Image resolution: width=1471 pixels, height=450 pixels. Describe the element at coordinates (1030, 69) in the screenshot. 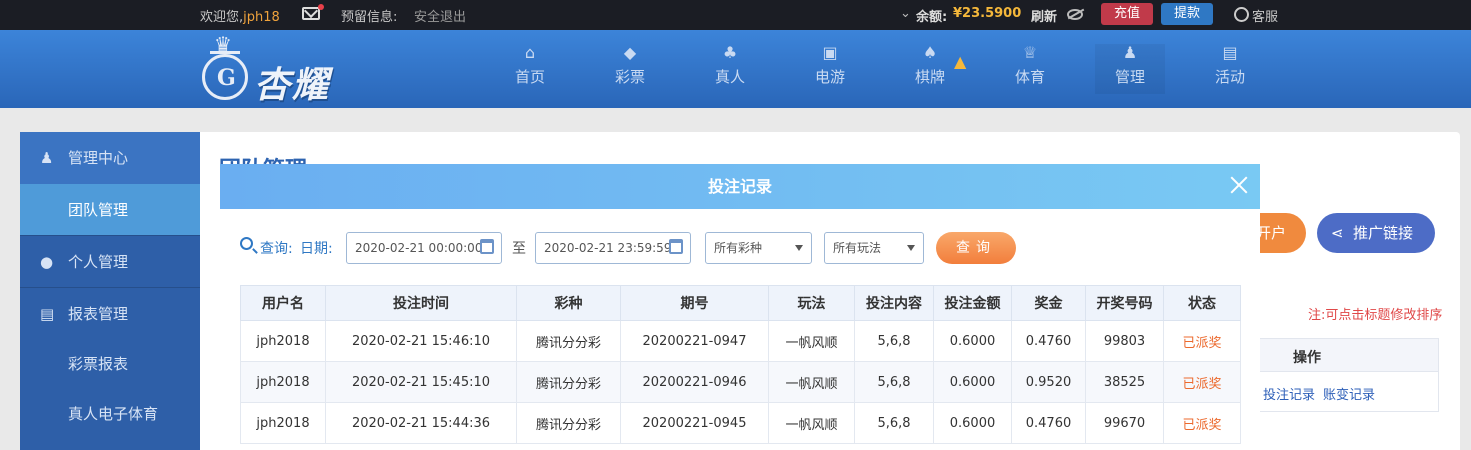

I see `nav-sports: ♕ 体育` at that location.